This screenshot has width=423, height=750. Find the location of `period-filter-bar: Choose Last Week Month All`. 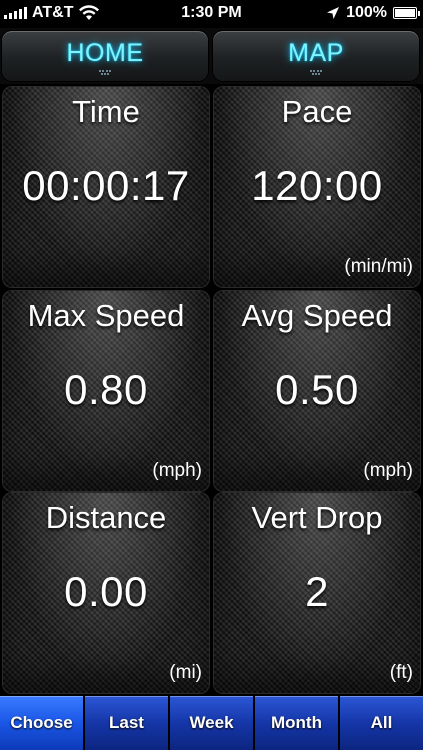

period-filter-bar: Choose Last Week Month All is located at coordinates (211, 723).